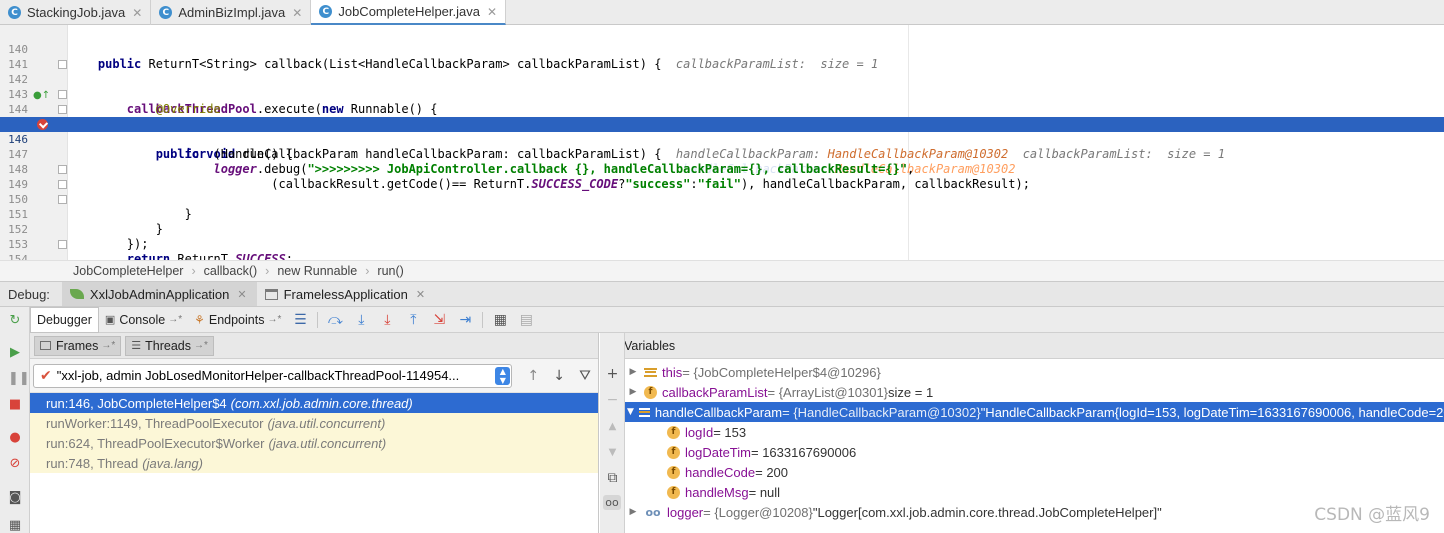 The width and height of the screenshot is (1444, 533). What do you see at coordinates (439, 320) in the screenshot?
I see `drop-frame-icon: ⇲` at bounding box center [439, 320].